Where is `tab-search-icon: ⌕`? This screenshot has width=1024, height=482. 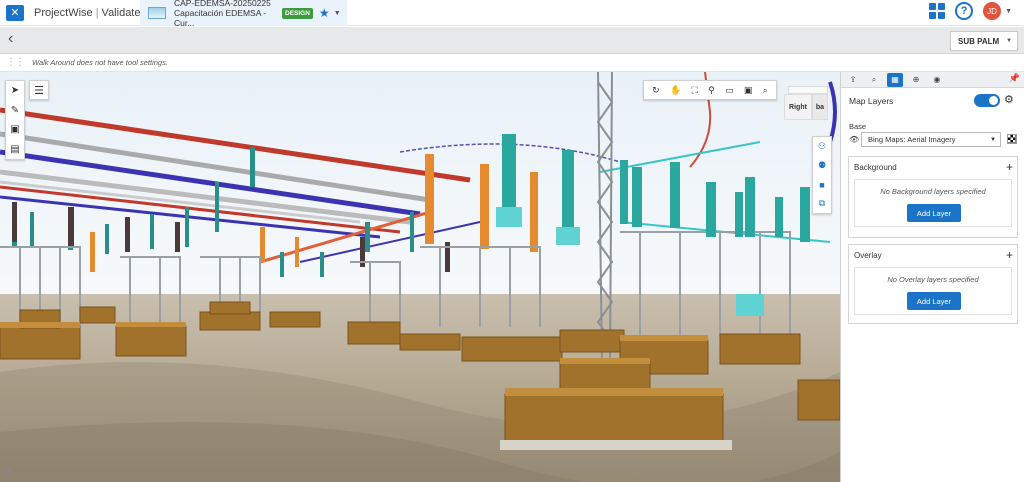
tab-search-icon: ⌕ is located at coordinates (874, 80).